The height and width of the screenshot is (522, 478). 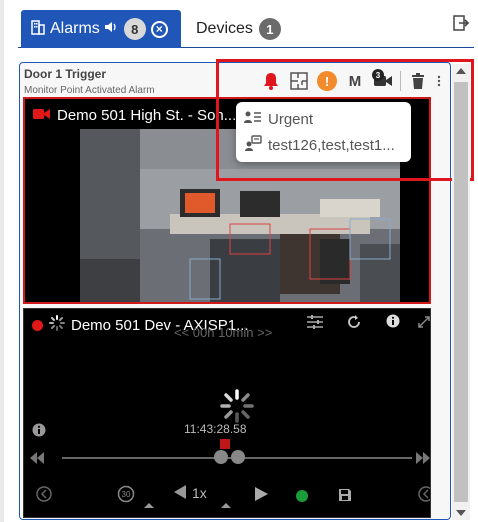 What do you see at coordinates (37, 325) in the screenshot?
I see `recording-dot-icon` at bounding box center [37, 325].